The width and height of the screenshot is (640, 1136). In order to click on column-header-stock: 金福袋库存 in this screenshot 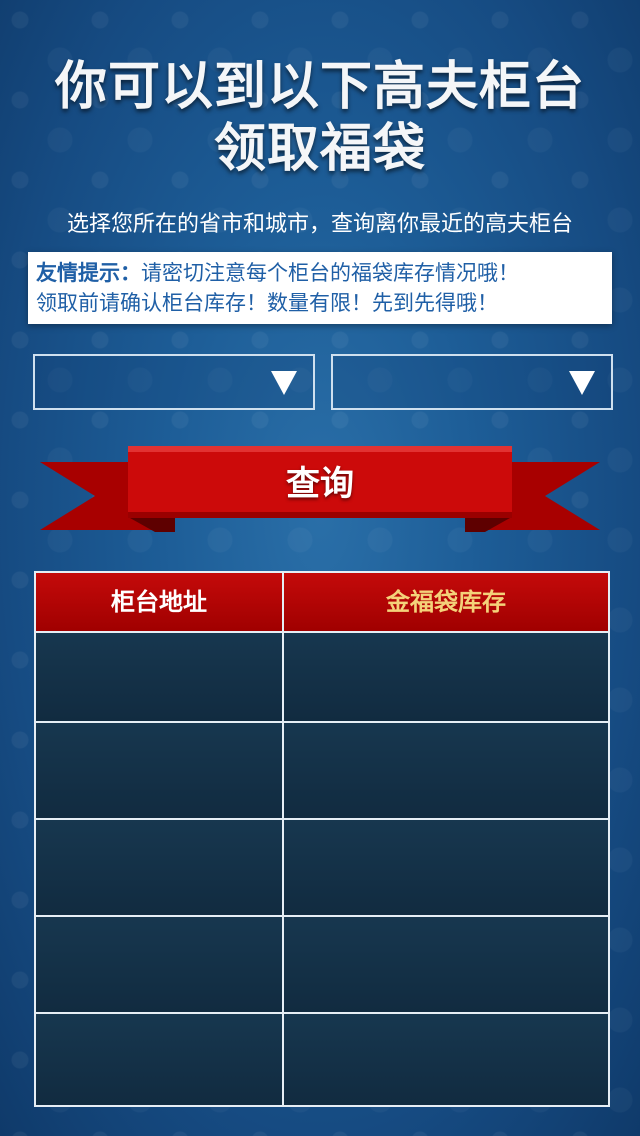, I will do `click(446, 602)`.